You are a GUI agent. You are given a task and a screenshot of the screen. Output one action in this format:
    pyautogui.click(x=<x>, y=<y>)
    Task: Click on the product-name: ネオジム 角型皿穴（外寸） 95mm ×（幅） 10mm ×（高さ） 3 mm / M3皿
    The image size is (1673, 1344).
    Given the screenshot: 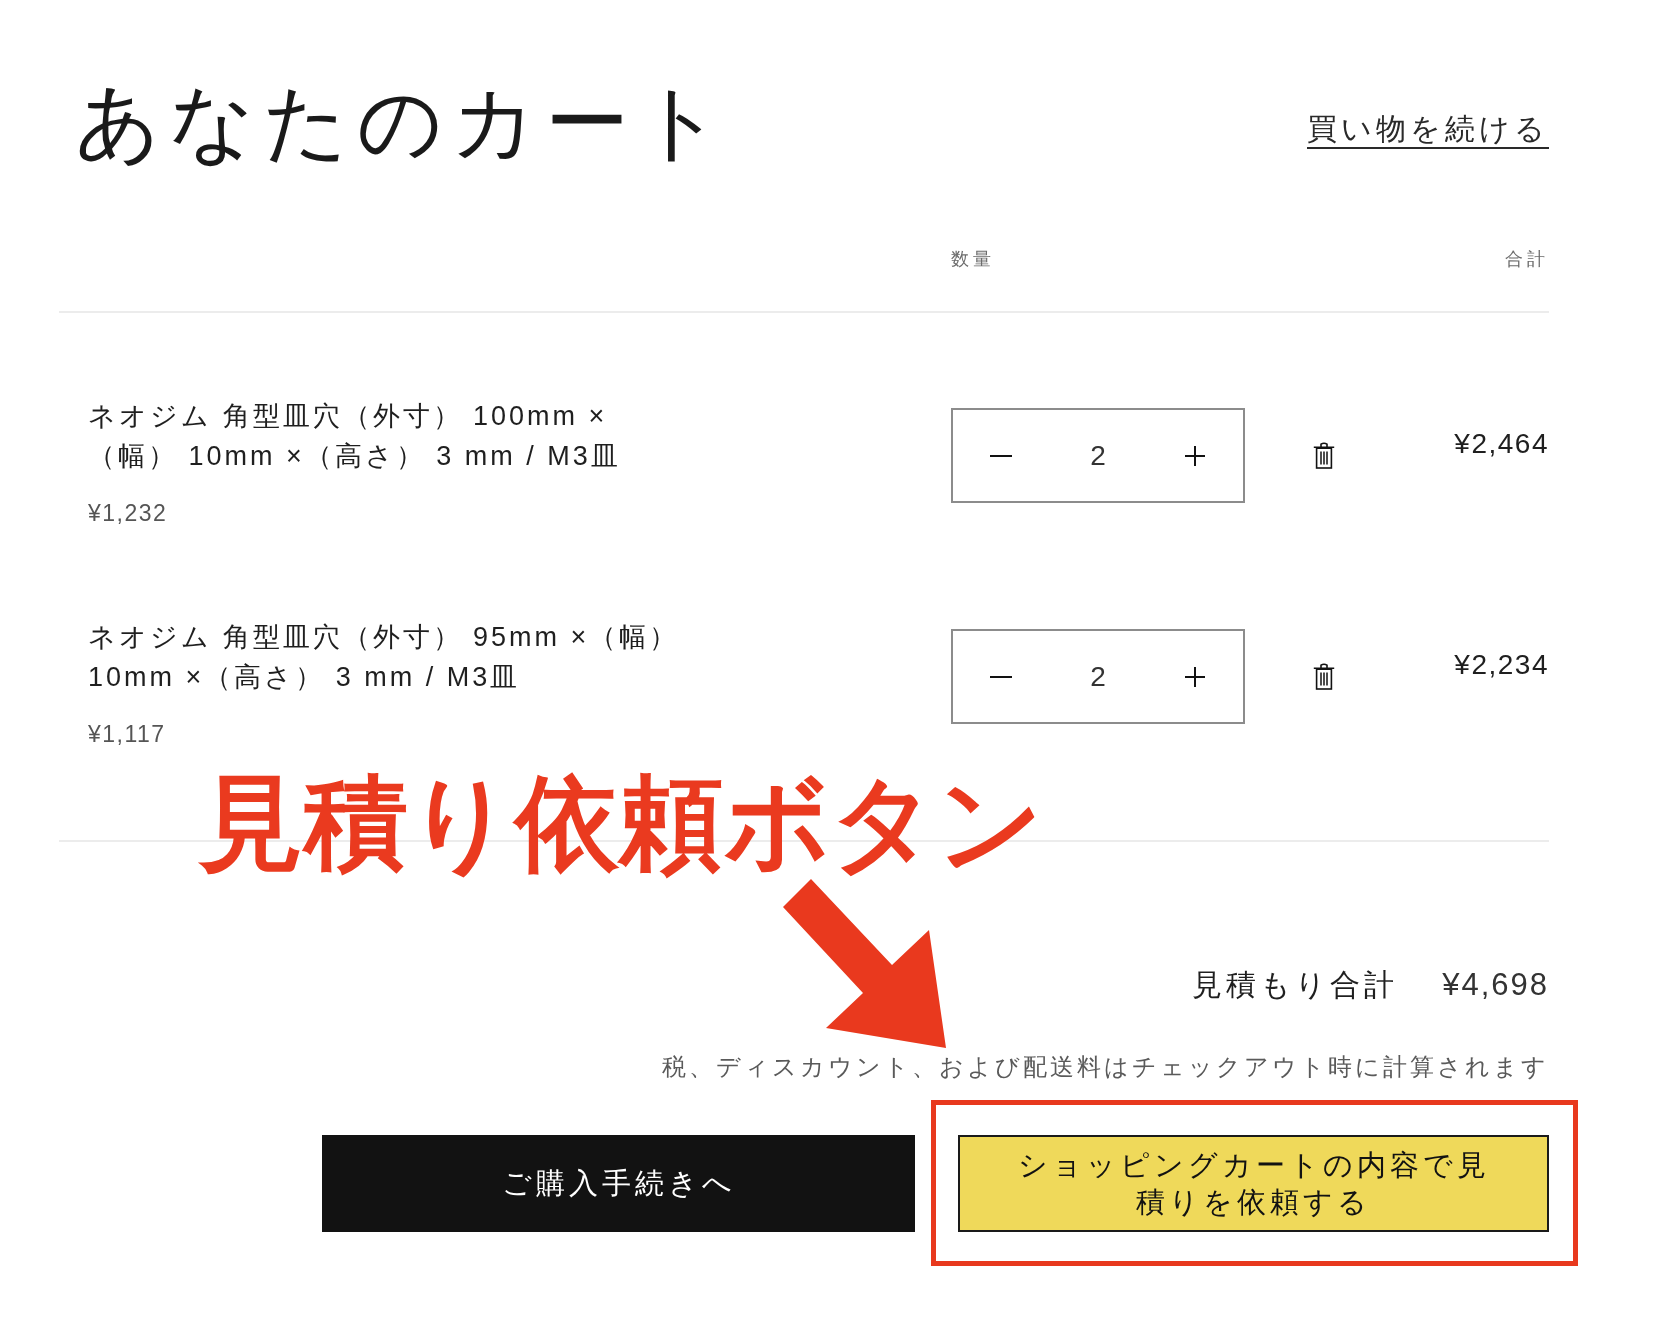 What is the action you would take?
    pyautogui.click(x=384, y=657)
    